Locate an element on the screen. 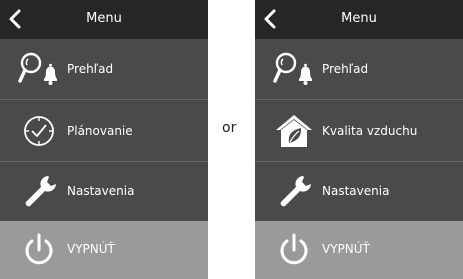  house-leaf-icon is located at coordinates (294, 131).